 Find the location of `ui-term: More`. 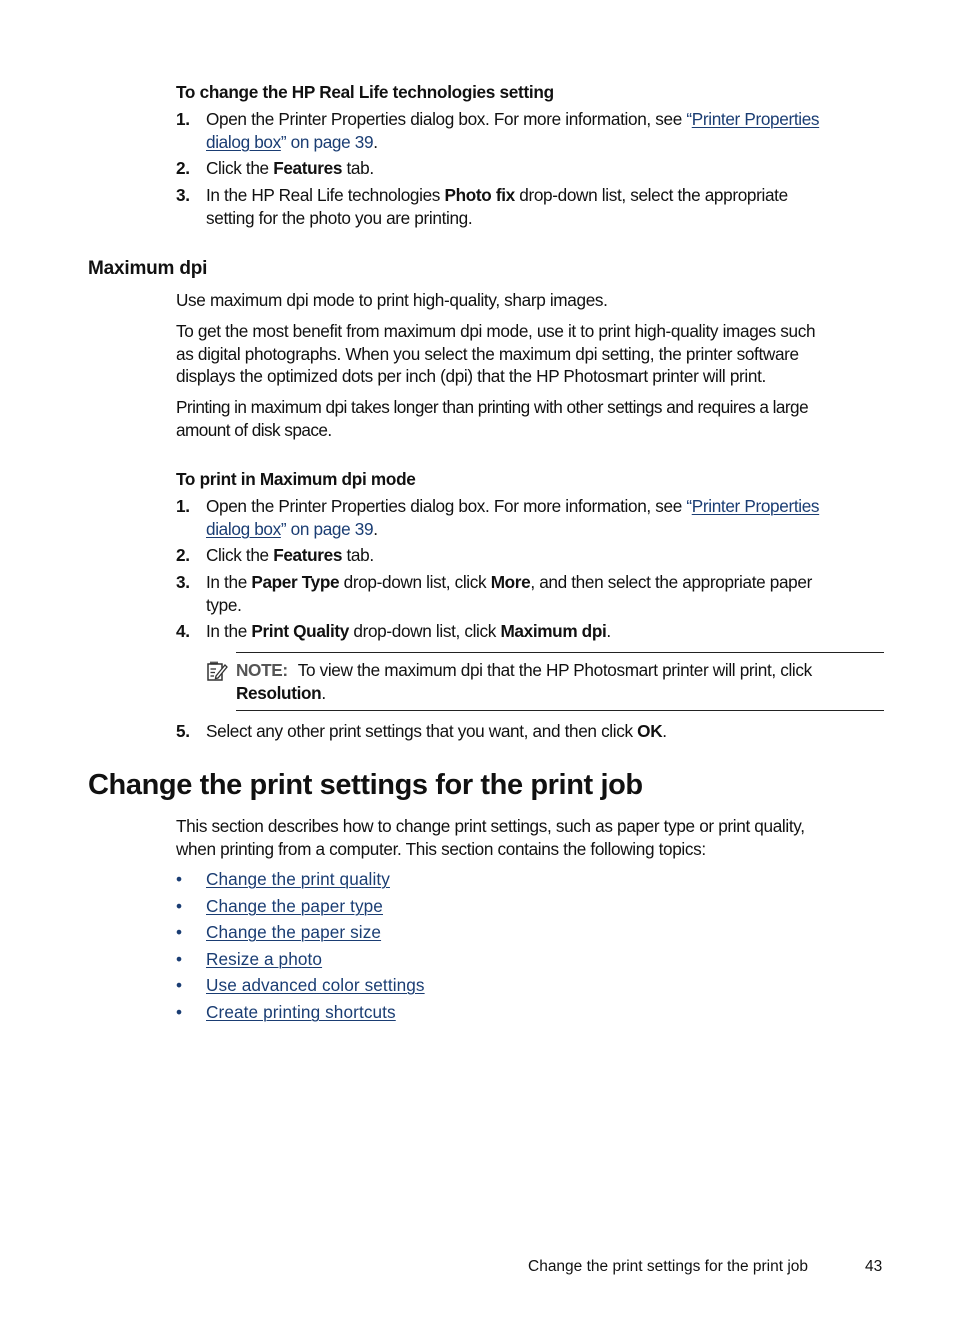

ui-term: More is located at coordinates (510, 582).